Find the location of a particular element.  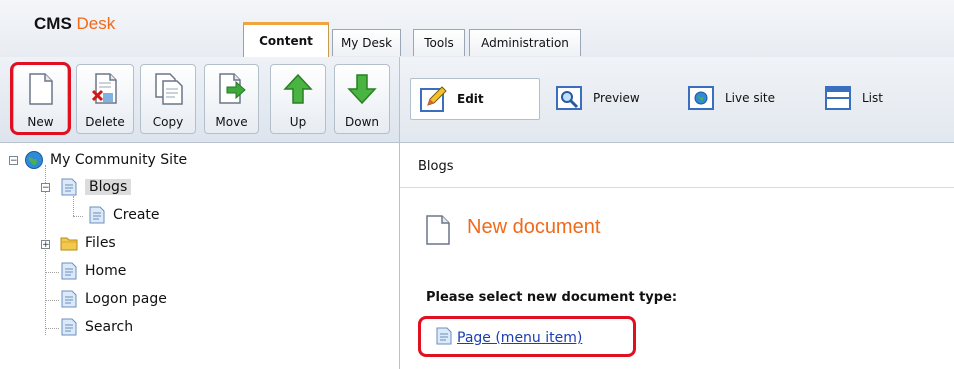

tree-node-create: Create is located at coordinates (123, 215).